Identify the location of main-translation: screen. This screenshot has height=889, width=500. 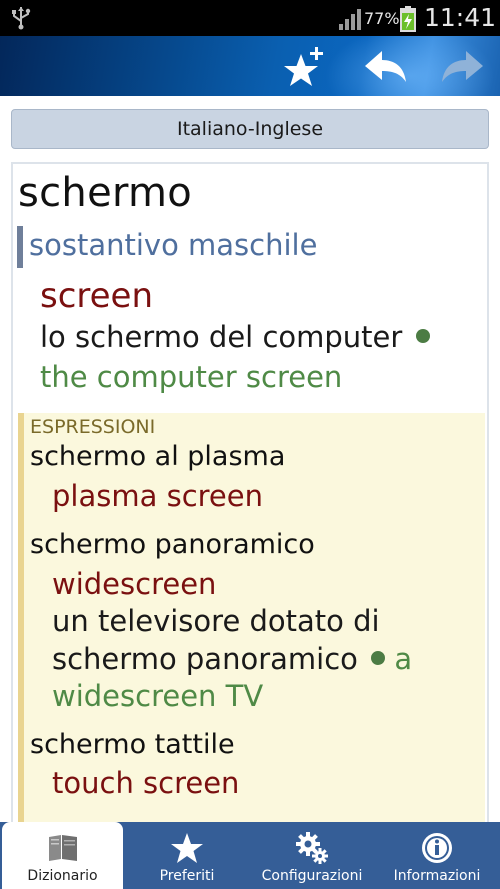
(97, 296).